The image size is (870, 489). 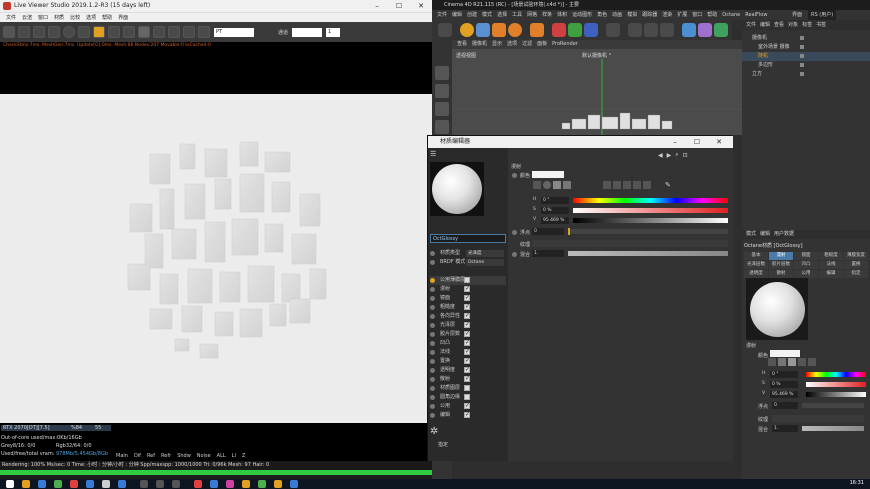 What do you see at coordinates (582, 15) in the screenshot?
I see `c4d-menu-mograph: 运动图形` at bounding box center [582, 15].